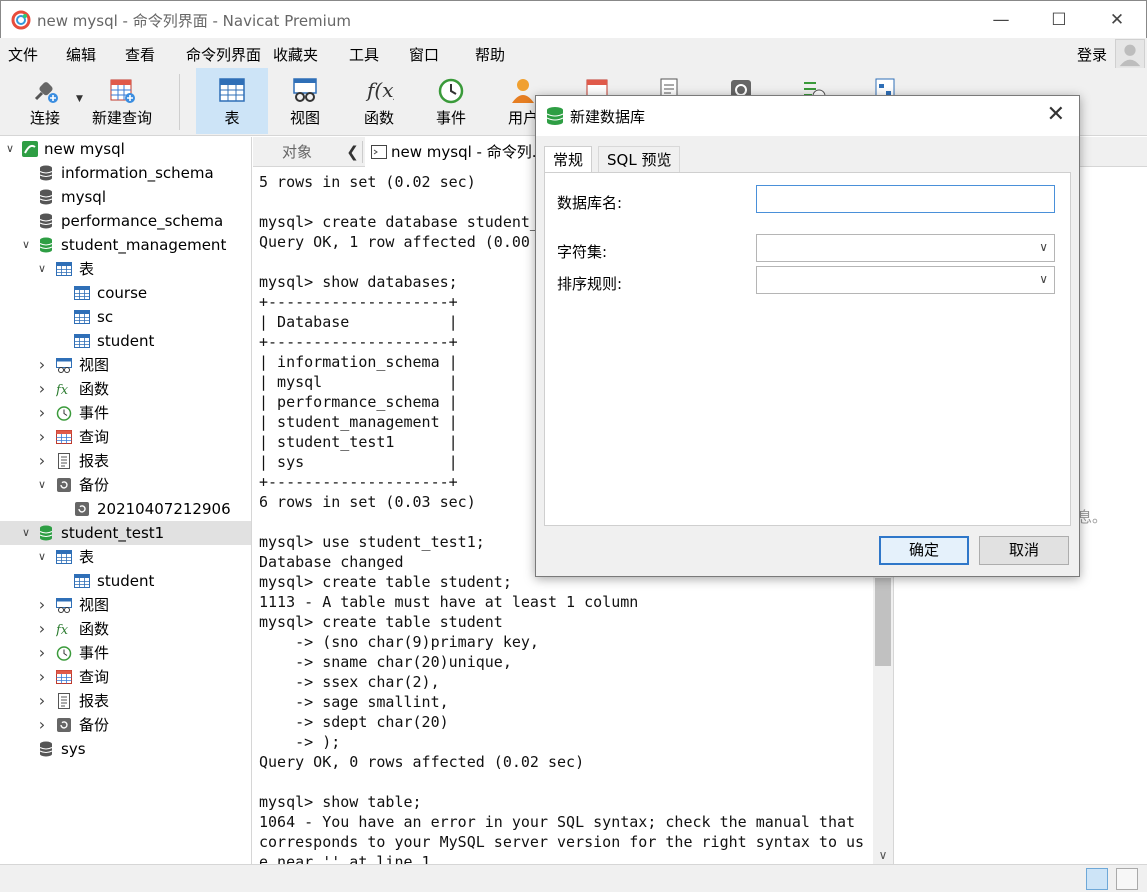 Image resolution: width=1147 pixels, height=892 pixels. What do you see at coordinates (1092, 517) in the screenshot?
I see `info-pane-text: 息。` at bounding box center [1092, 517].